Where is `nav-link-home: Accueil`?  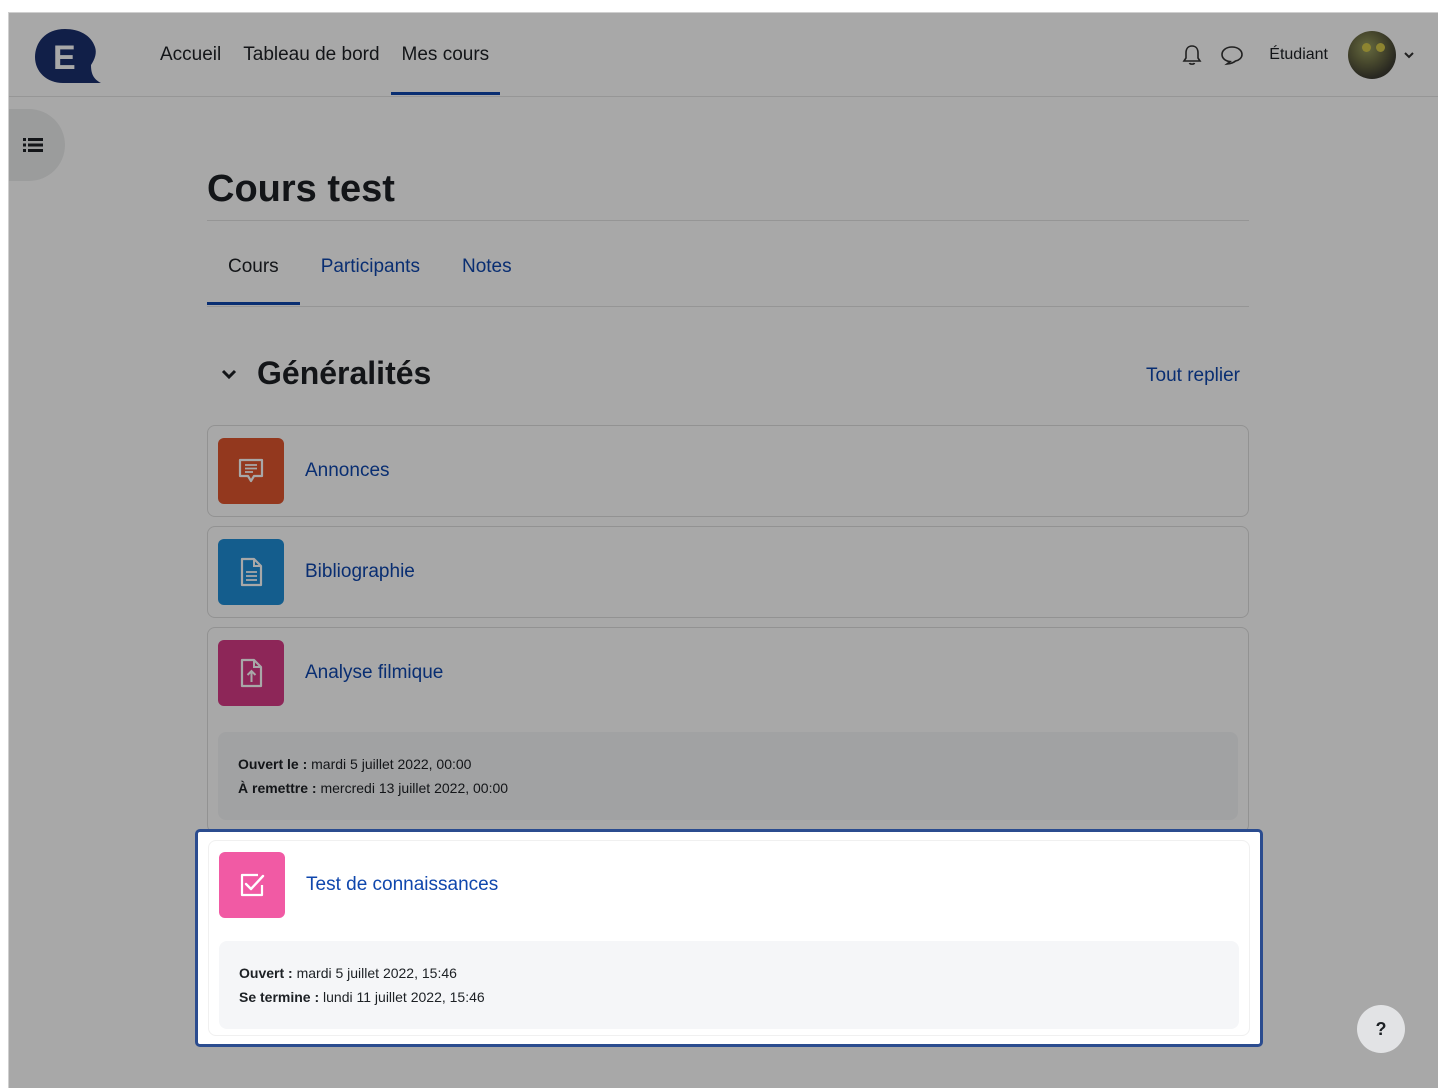
nav-link-home: Accueil is located at coordinates (190, 55).